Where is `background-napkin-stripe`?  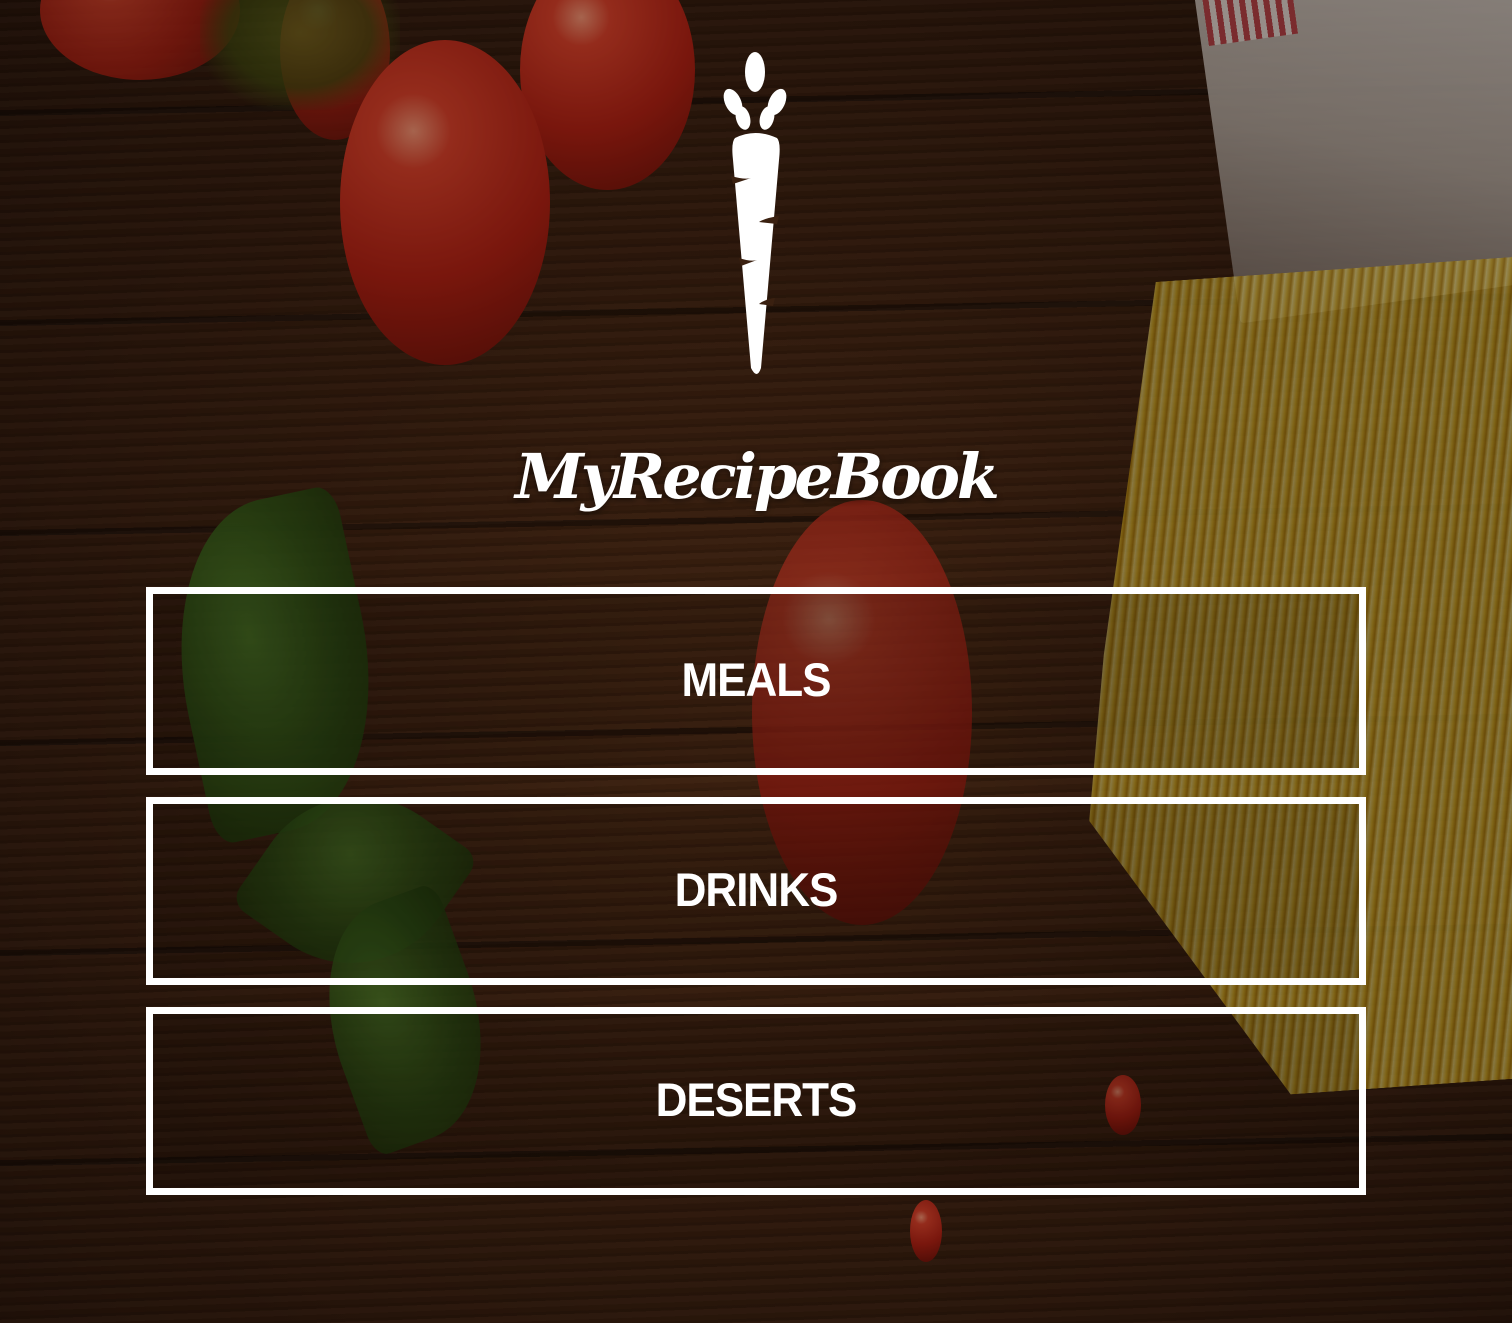 background-napkin-stripe is located at coordinates (1250, 23).